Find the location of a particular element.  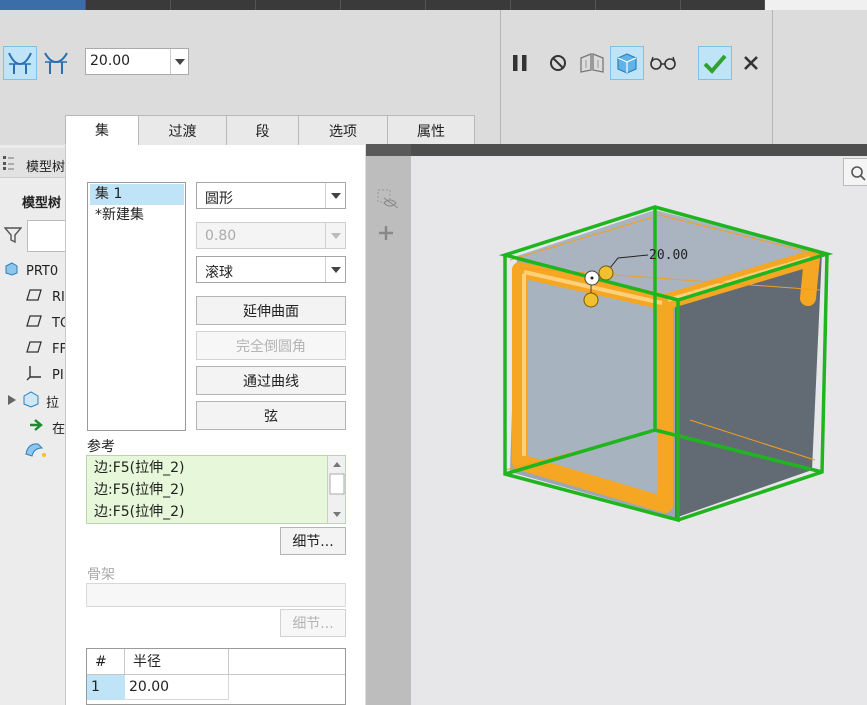

extrude-icon is located at coordinates (31, 401).